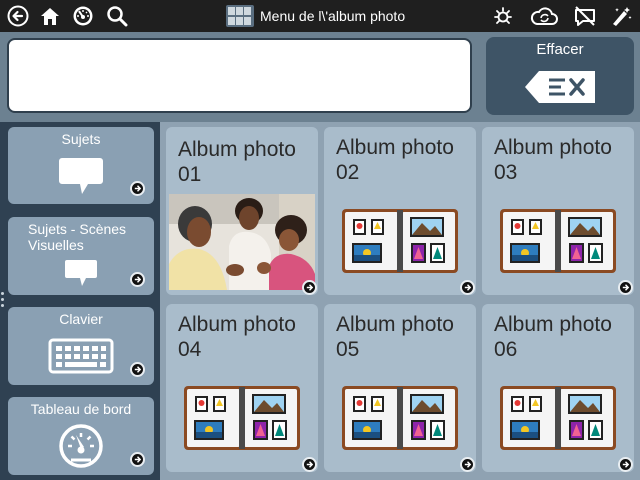 Image resolution: width=640 pixels, height=480 pixels. I want to click on page-indicator-dots, so click(3, 301).